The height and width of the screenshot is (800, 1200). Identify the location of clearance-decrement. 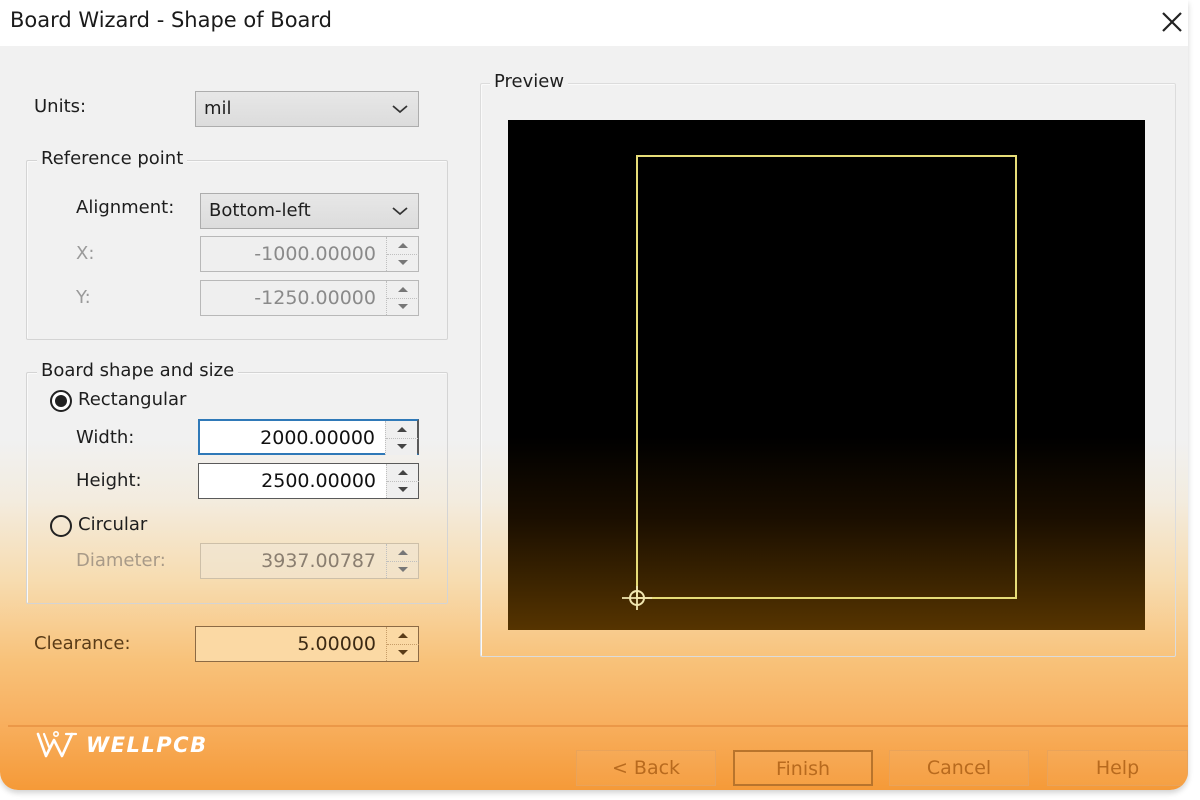
(403, 652).